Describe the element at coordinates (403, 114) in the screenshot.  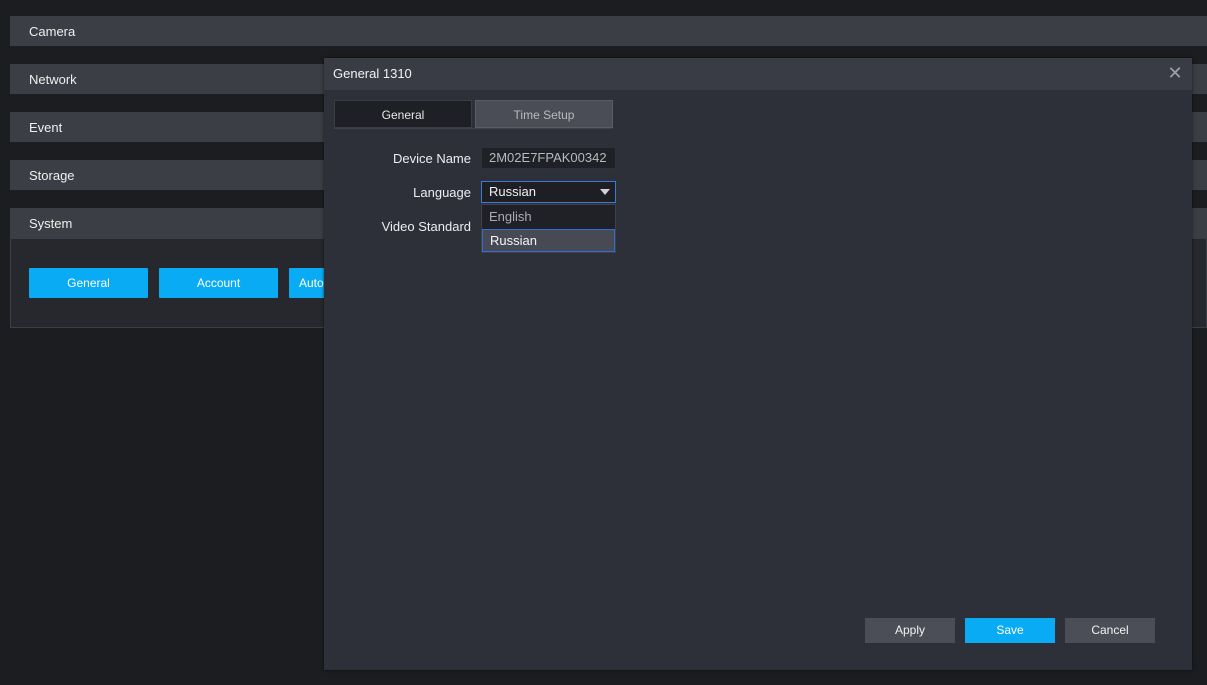
I see `tab-general: General` at that location.